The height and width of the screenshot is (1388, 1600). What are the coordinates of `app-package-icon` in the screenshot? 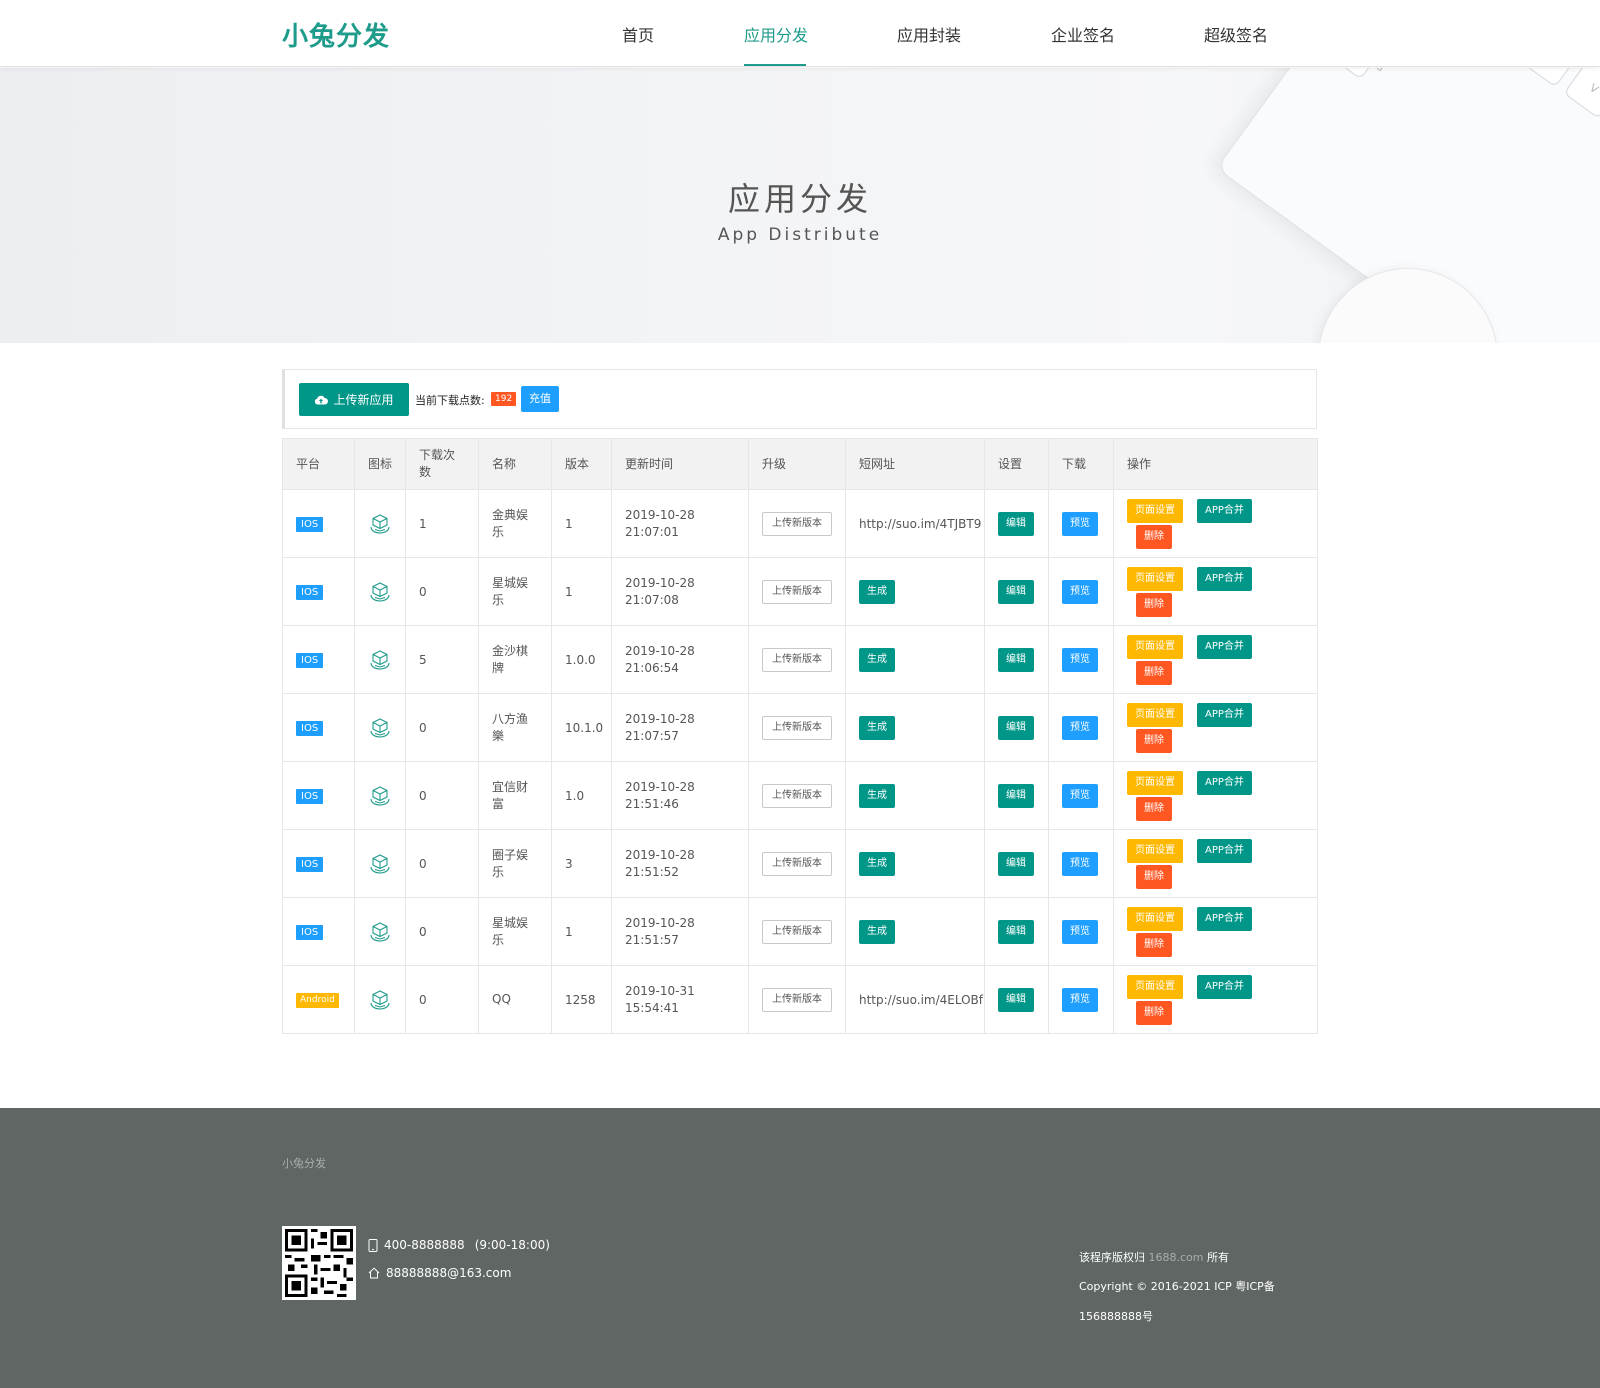 It's located at (380, 591).